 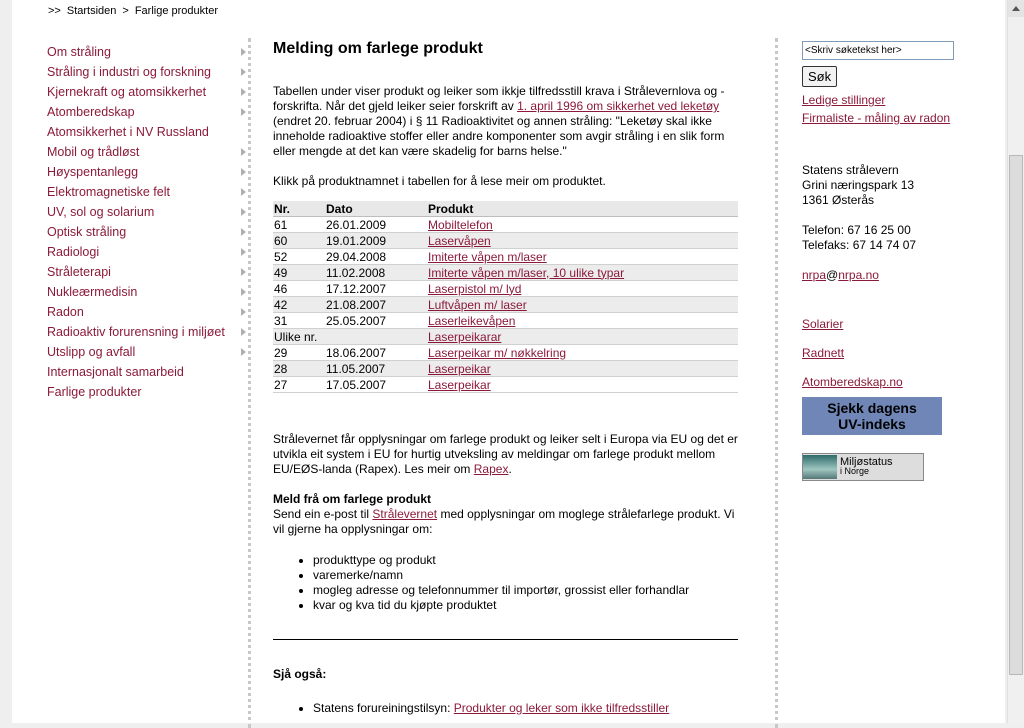 I want to click on table-cell-product: Imiterte våpen m/laser, so click(x=582, y=256).